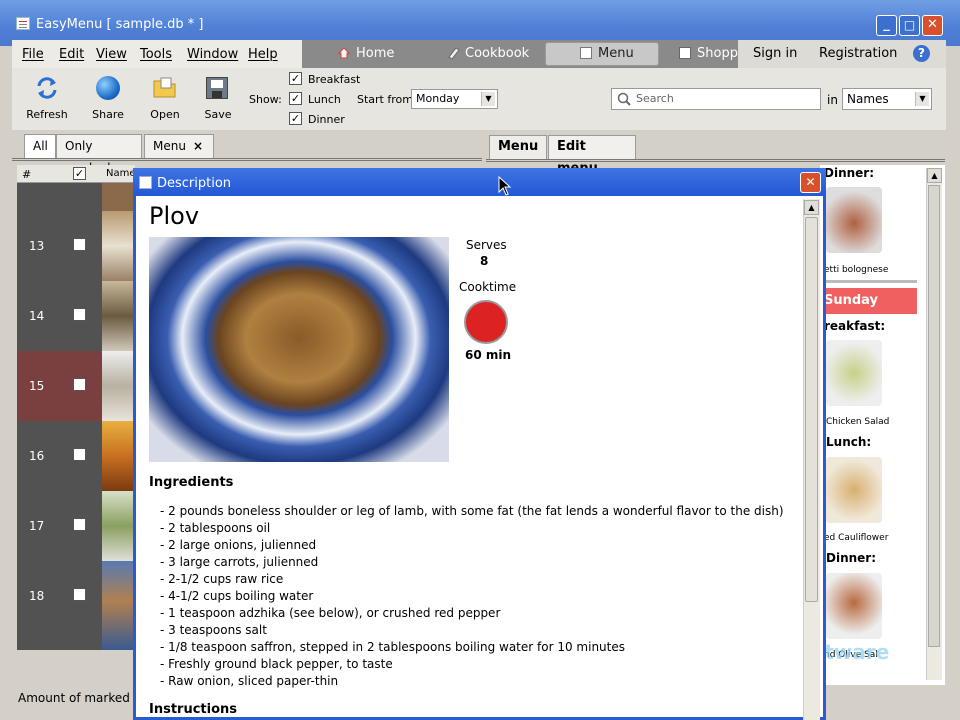 The image size is (960, 720). I want to click on tab-only-marked: Only marked, so click(99, 154).